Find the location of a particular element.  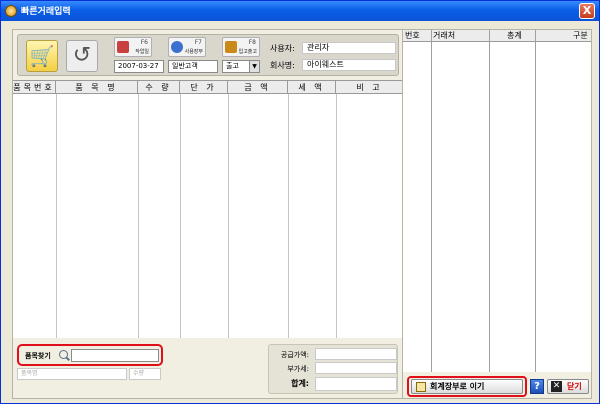

total-value is located at coordinates (356, 384).